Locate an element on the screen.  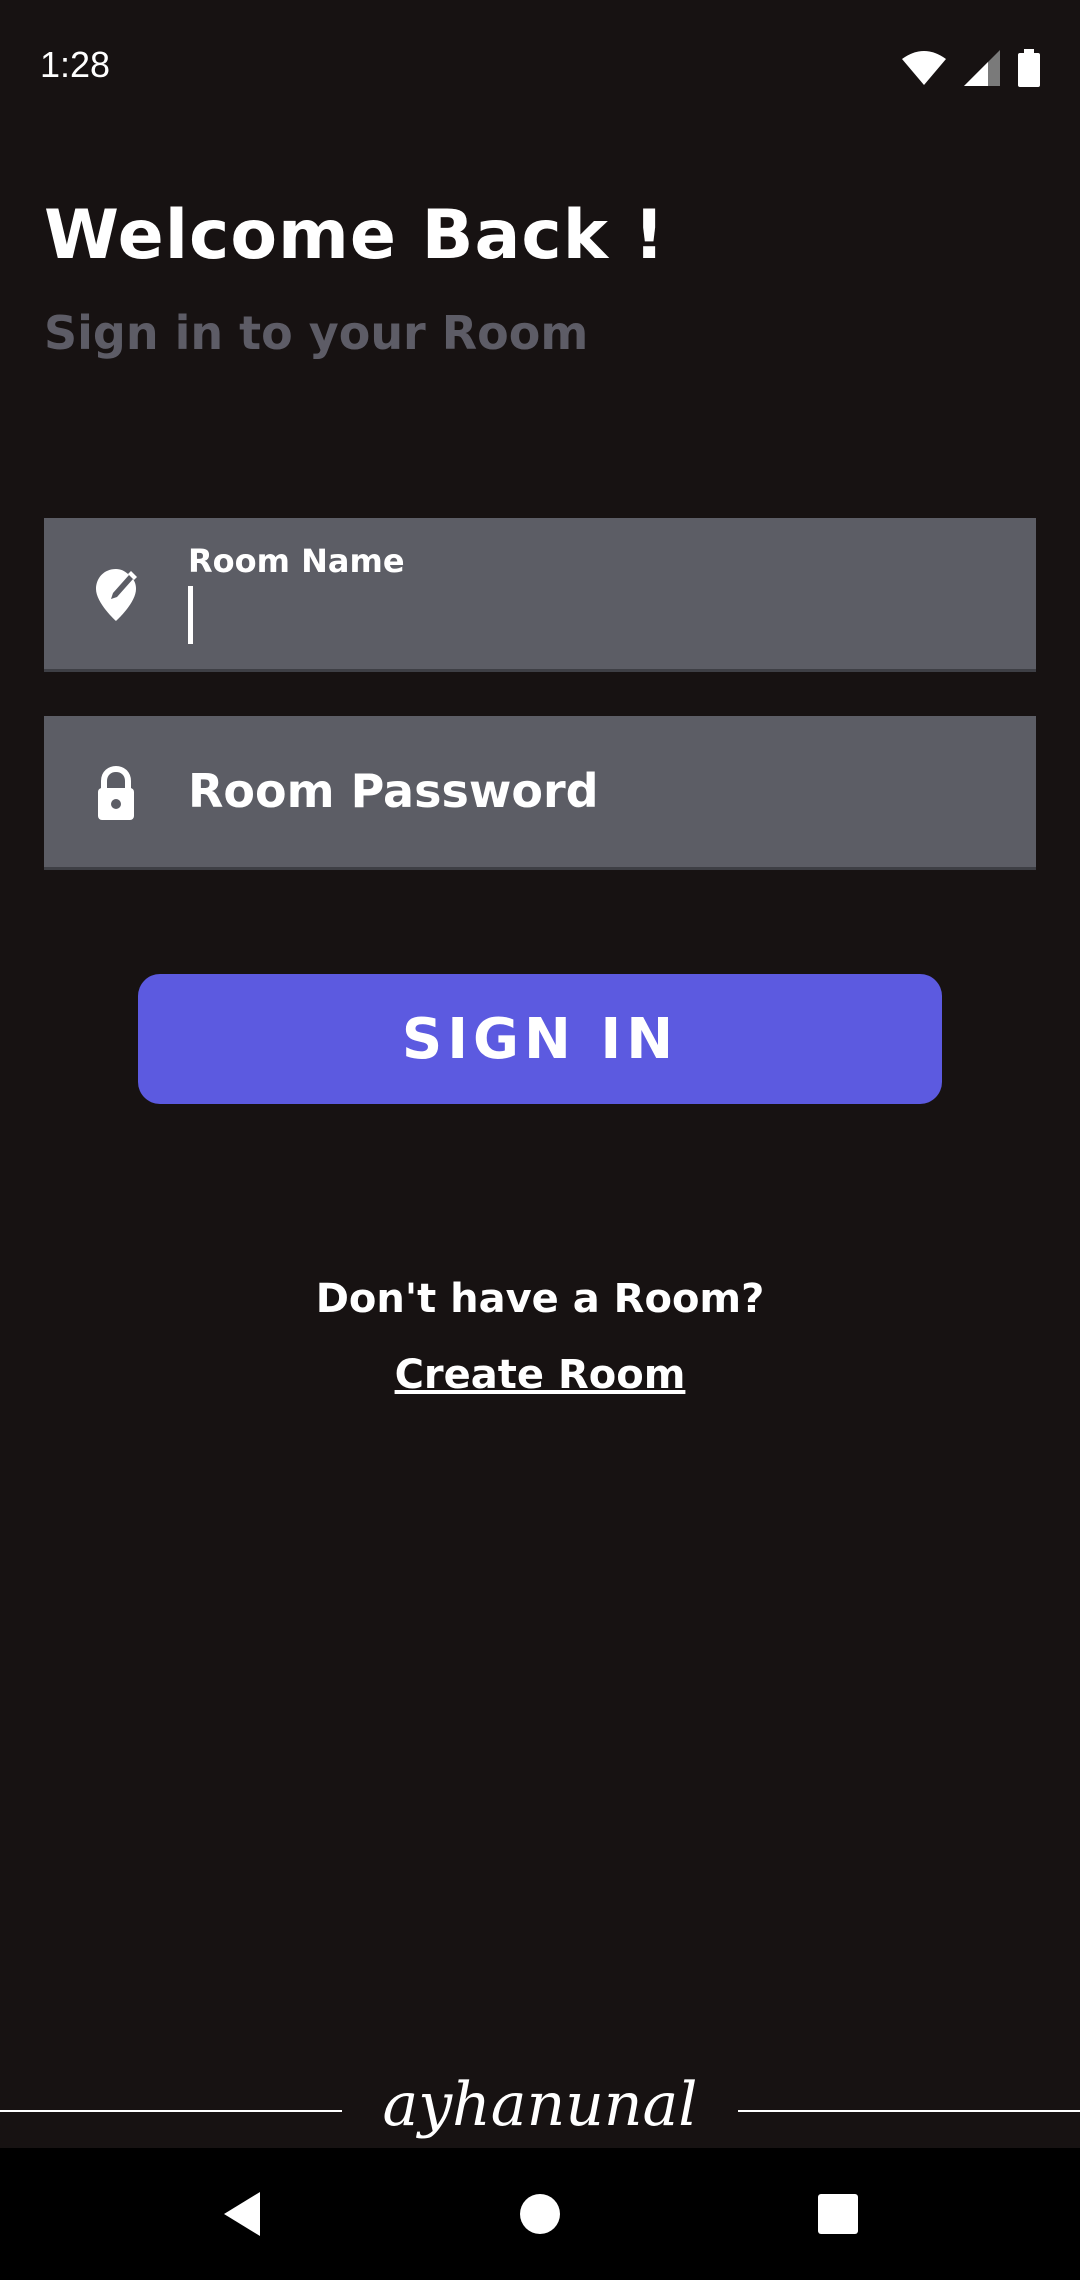
signal-icon is located at coordinates (982, 68).